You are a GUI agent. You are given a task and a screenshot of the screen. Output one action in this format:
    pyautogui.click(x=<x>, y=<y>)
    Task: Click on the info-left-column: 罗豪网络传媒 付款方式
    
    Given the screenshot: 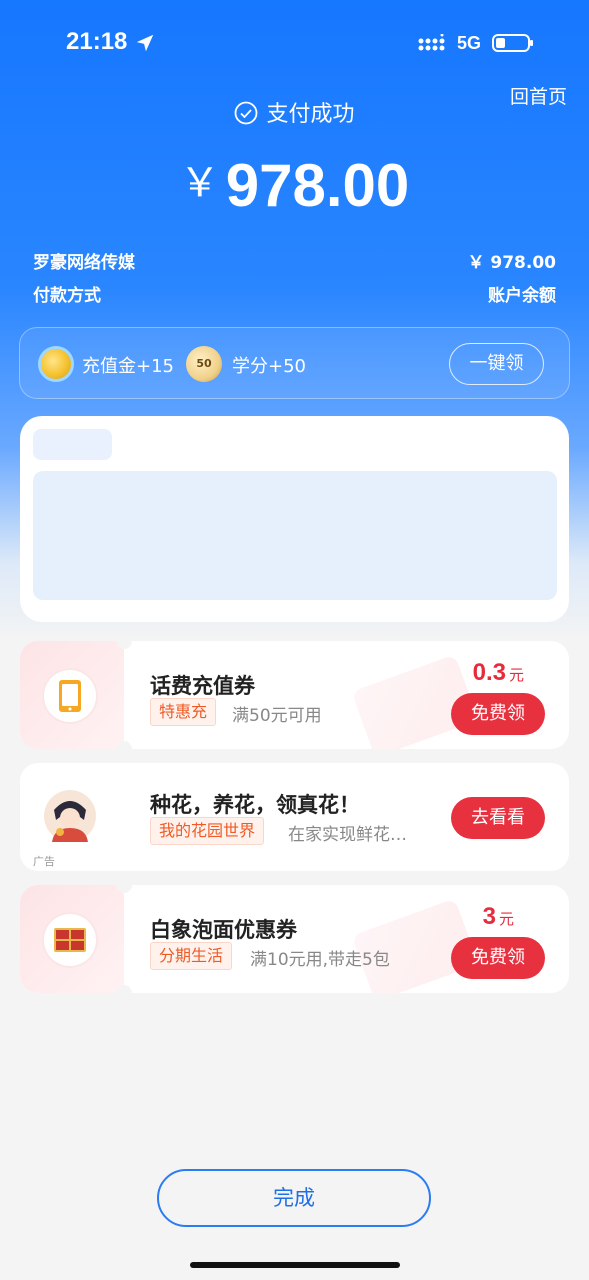 What is the action you would take?
    pyautogui.click(x=84, y=280)
    